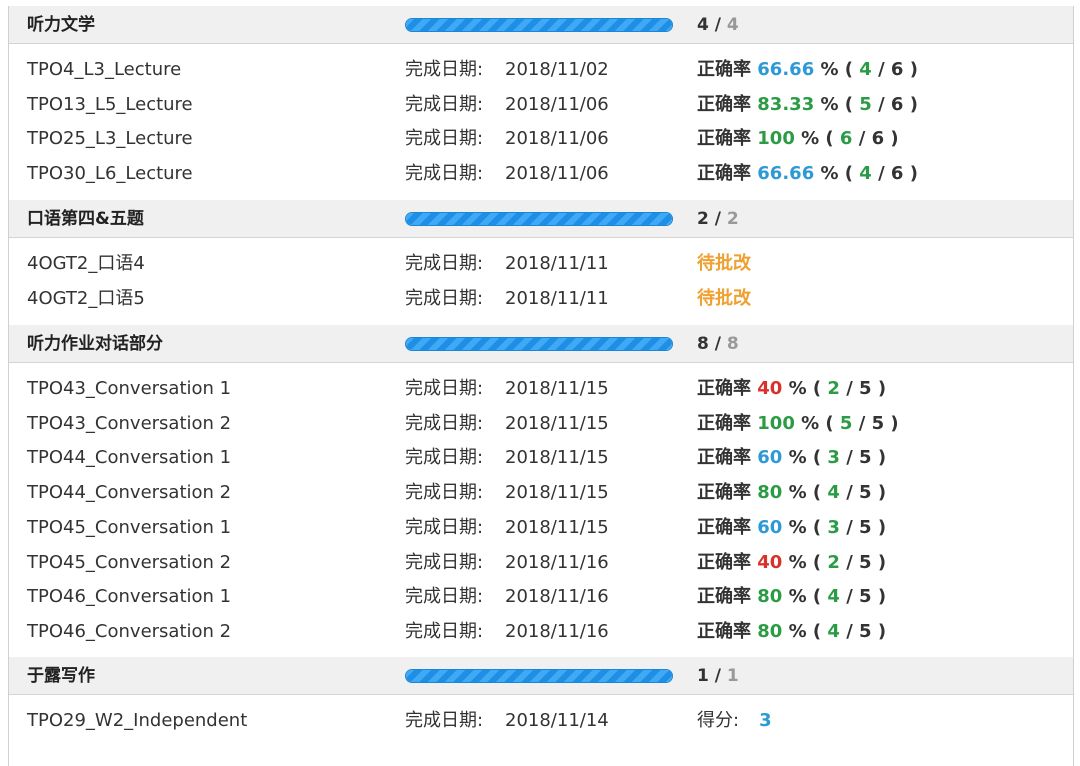  Describe the element at coordinates (110, 174) in the screenshot. I see `task-name: TPO30_L6_Lecture` at that location.